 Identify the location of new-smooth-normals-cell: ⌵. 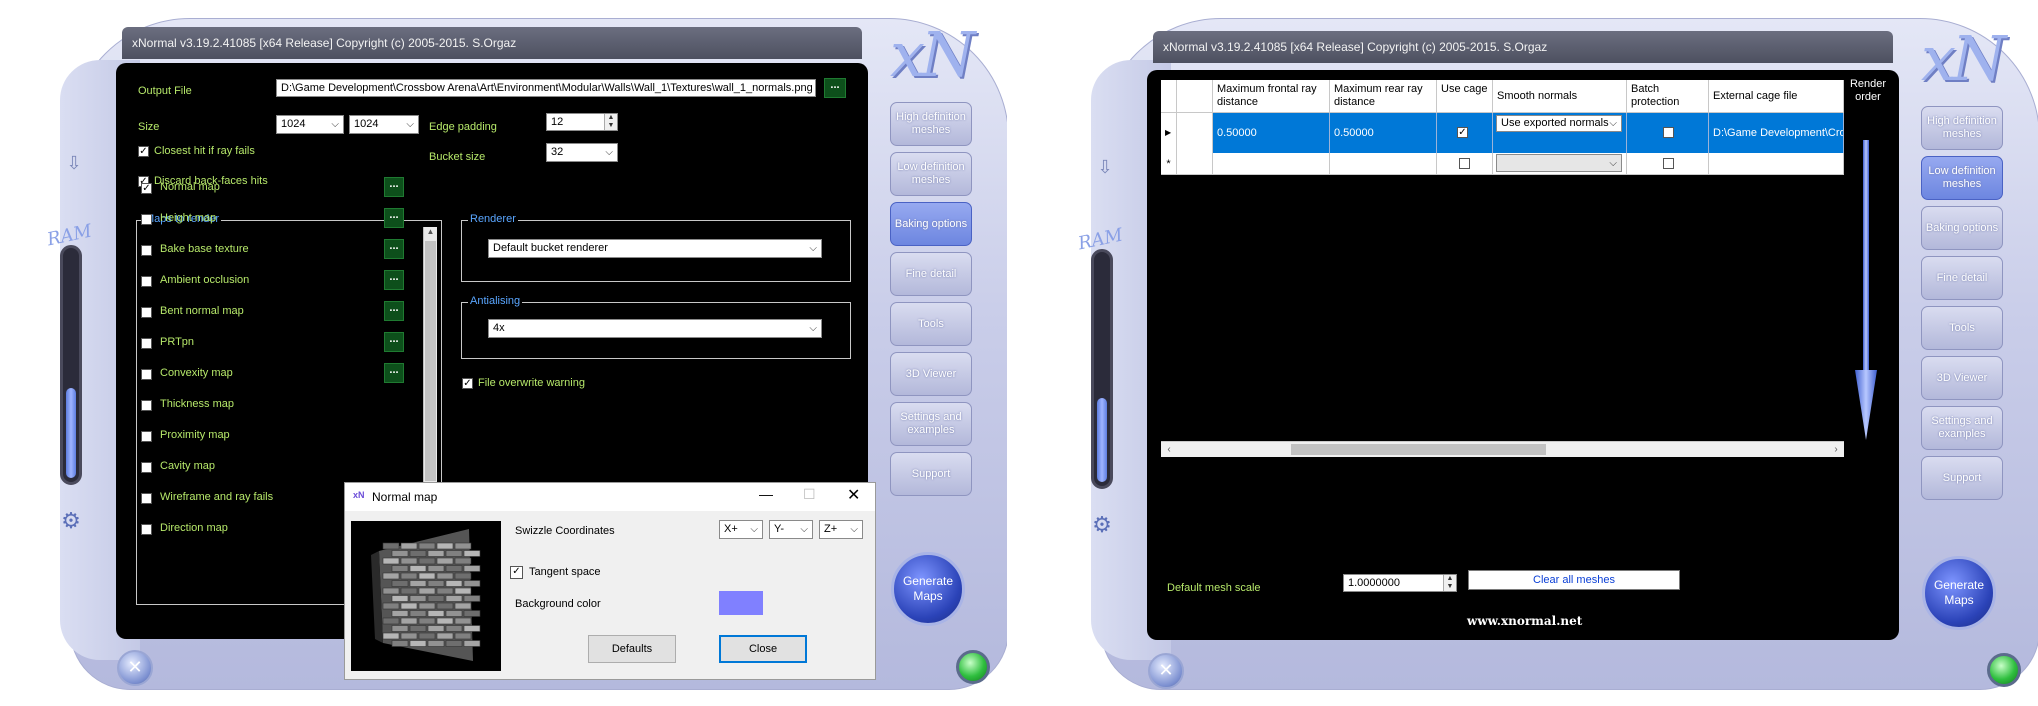
(1560, 164).